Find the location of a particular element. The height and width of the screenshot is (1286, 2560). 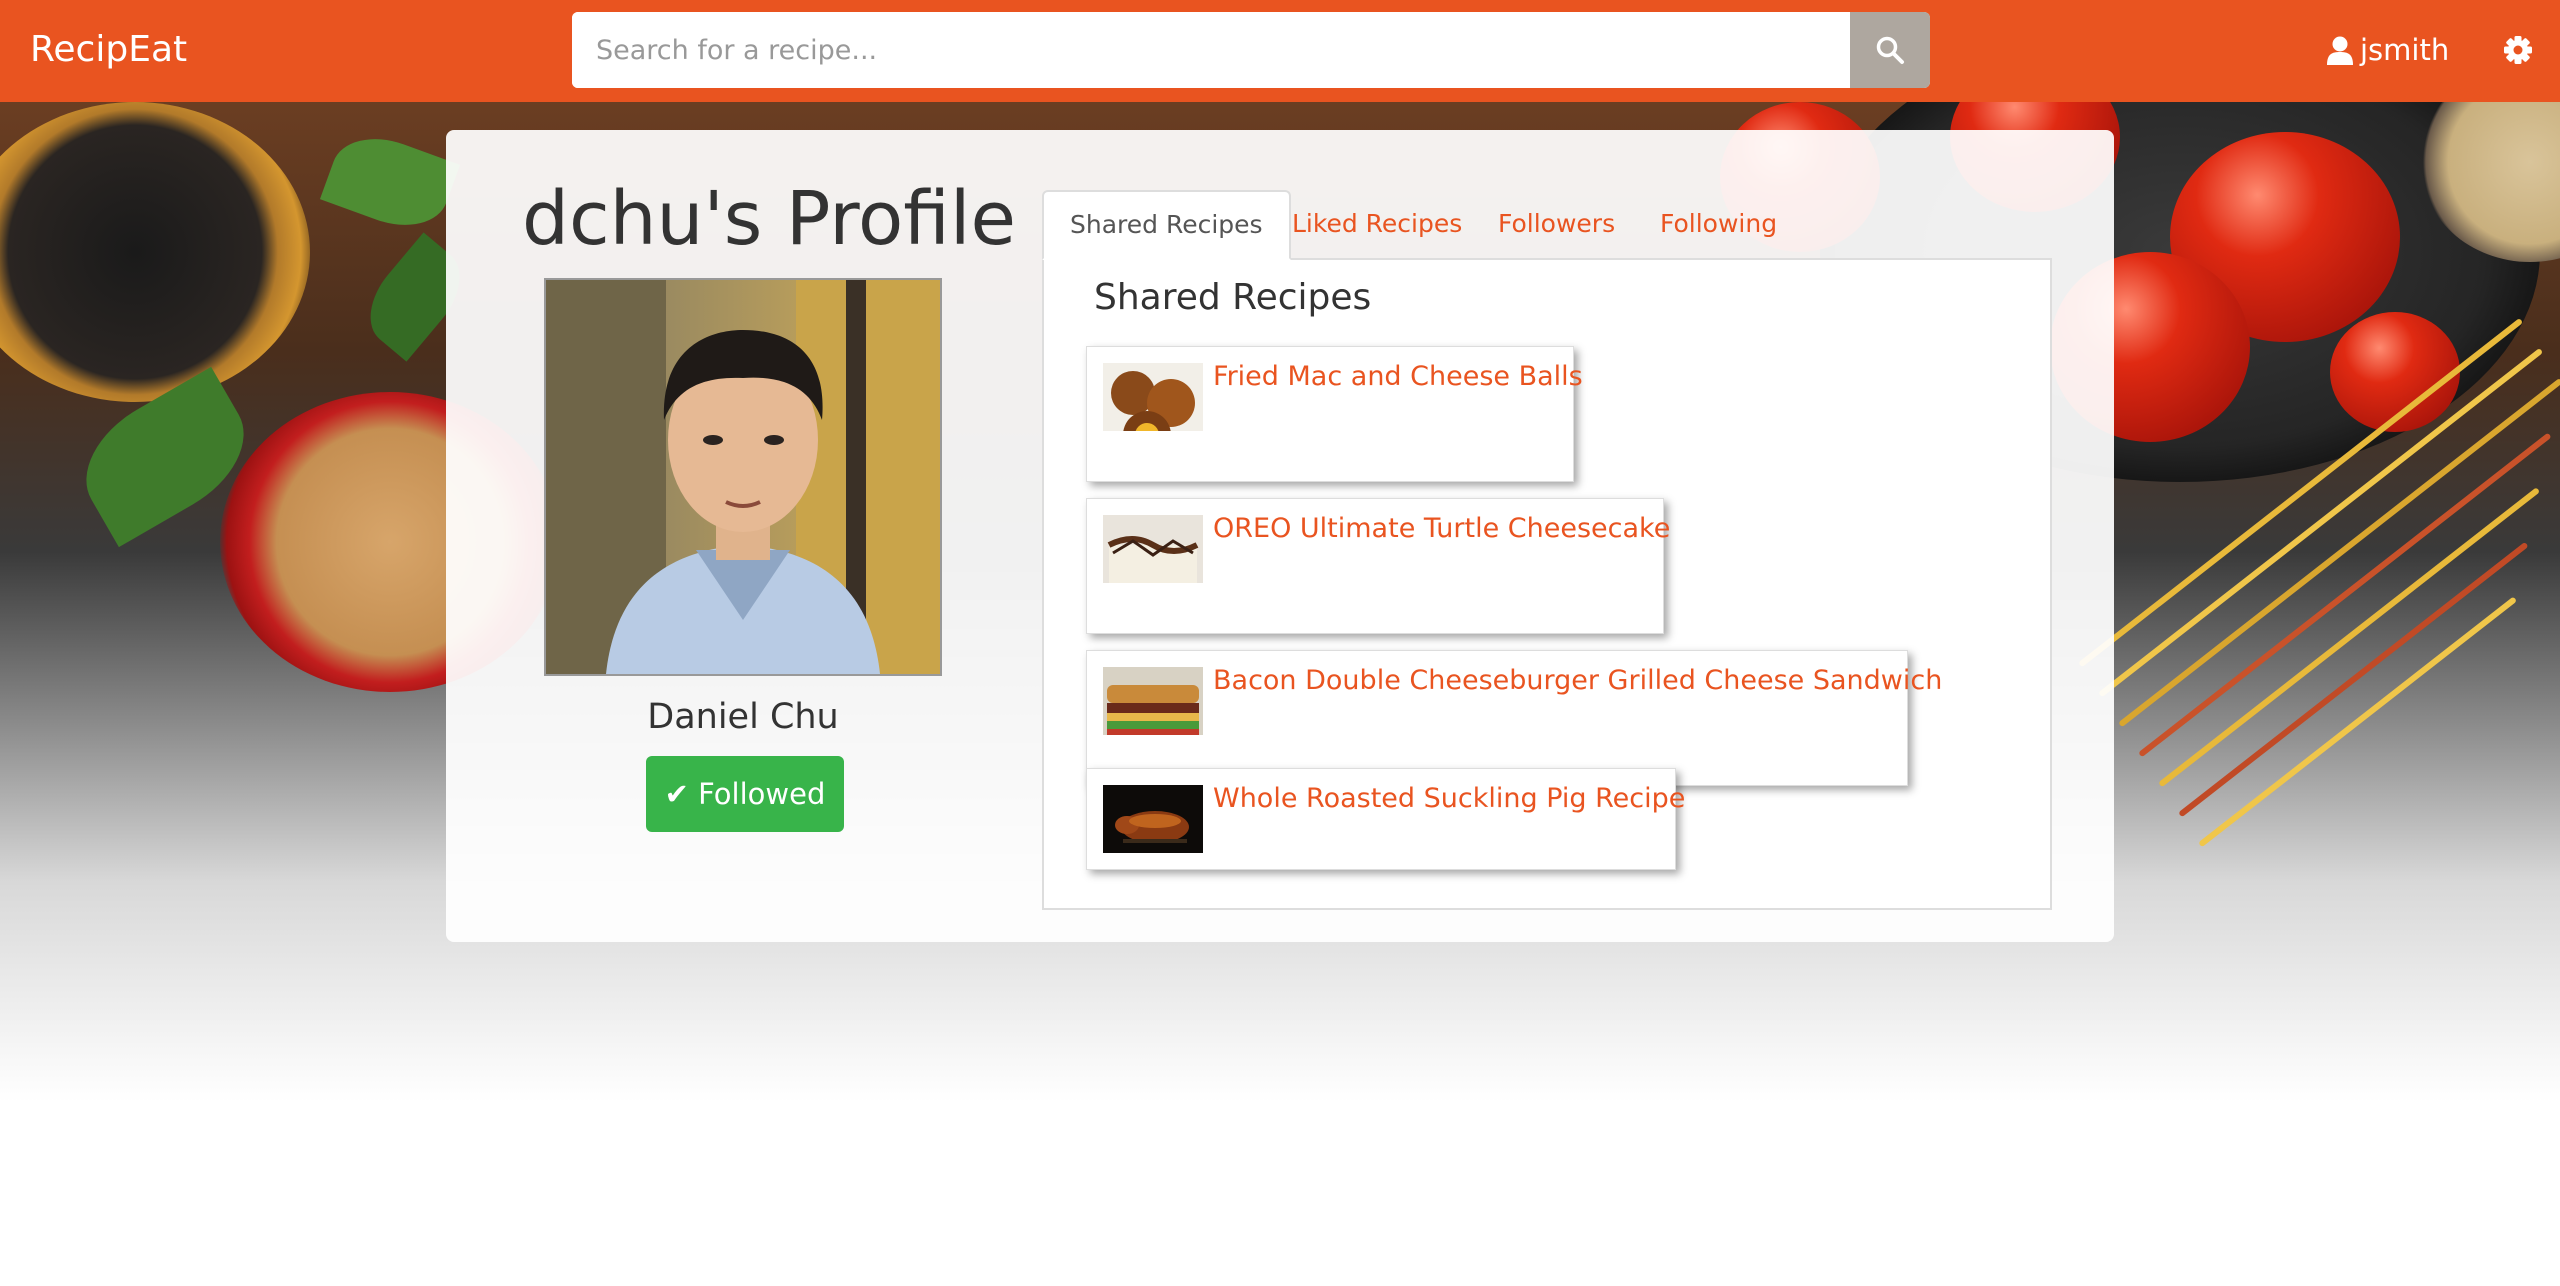

settings-button is located at coordinates (2518, 50).